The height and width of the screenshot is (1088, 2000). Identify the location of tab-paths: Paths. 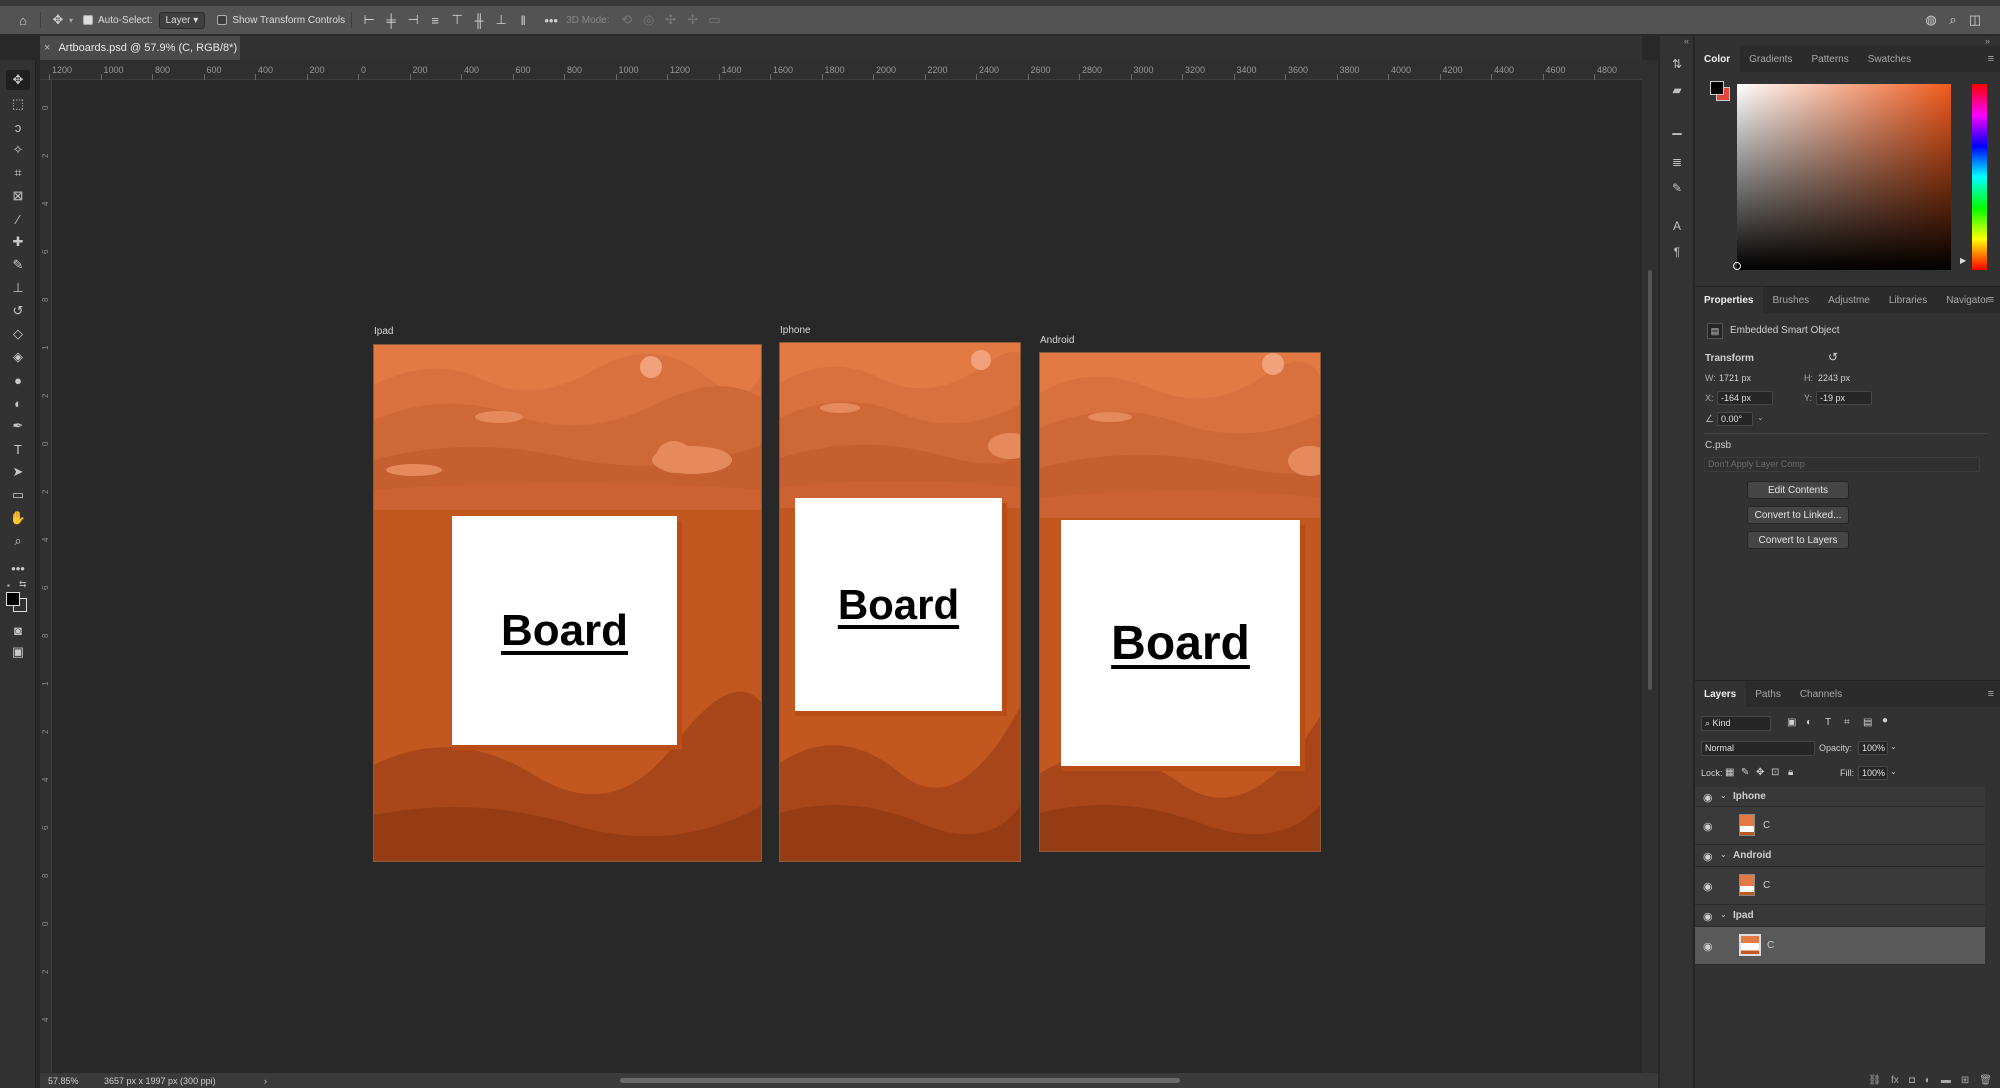
(1768, 694).